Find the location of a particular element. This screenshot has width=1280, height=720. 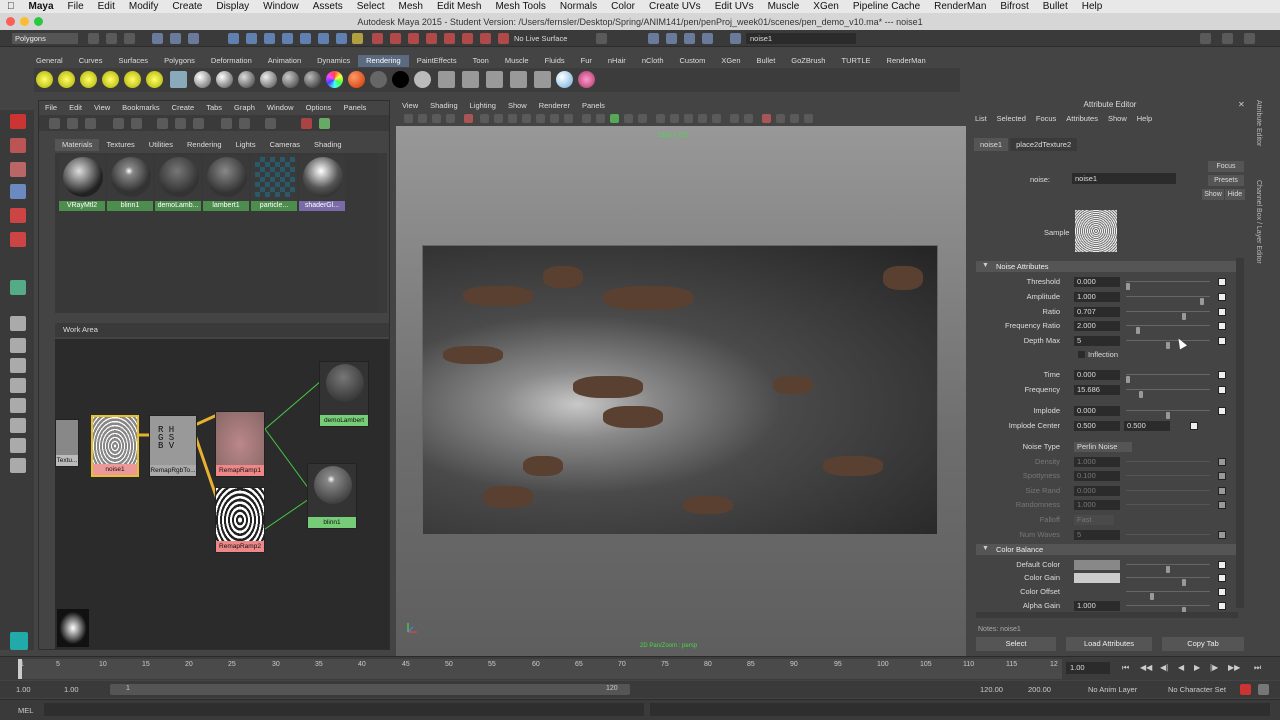

history-icon is located at coordinates (357, 38).